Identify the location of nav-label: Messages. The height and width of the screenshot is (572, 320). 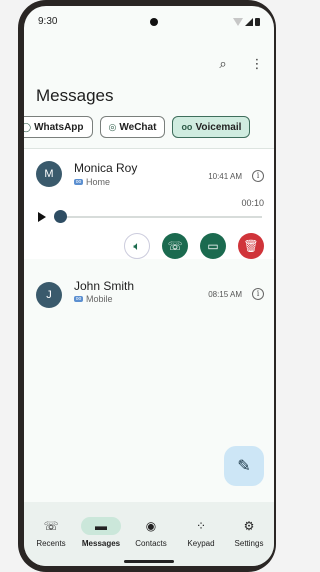
(101, 543).